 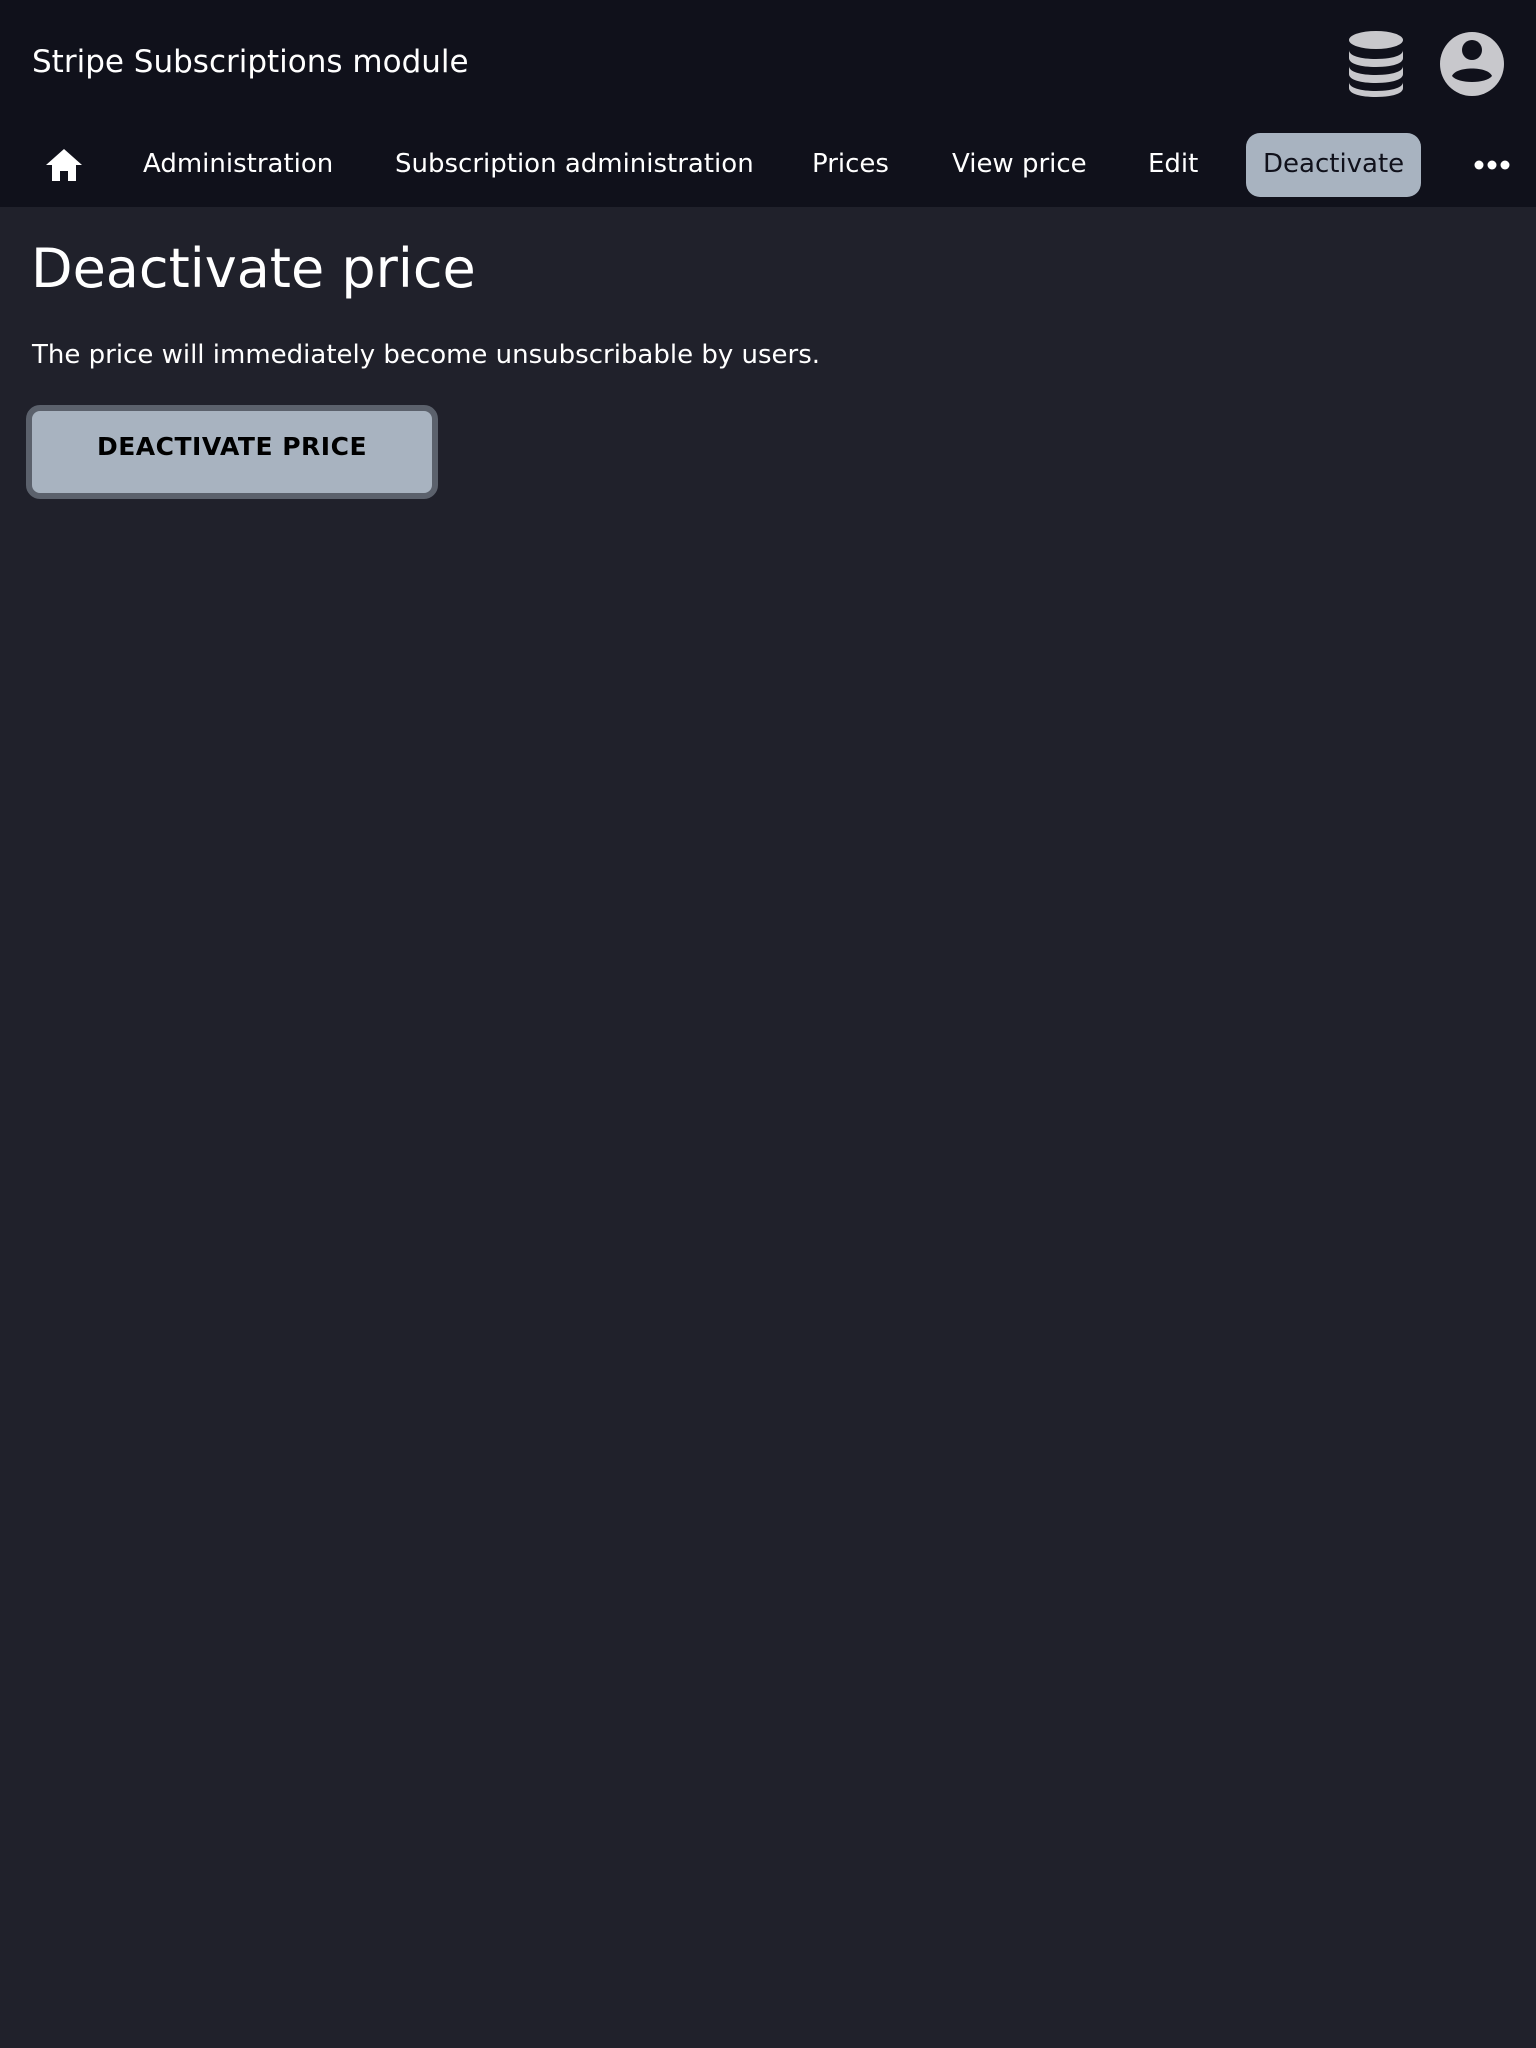 What do you see at coordinates (64, 165) in the screenshot?
I see `home-icon` at bounding box center [64, 165].